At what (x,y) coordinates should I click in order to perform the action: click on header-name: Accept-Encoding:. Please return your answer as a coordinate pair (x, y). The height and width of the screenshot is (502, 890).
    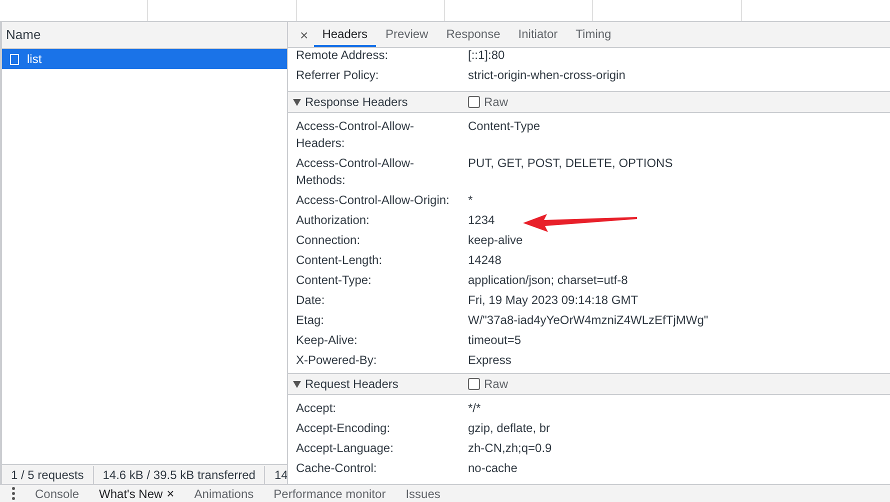
    Looking at the image, I should click on (344, 428).